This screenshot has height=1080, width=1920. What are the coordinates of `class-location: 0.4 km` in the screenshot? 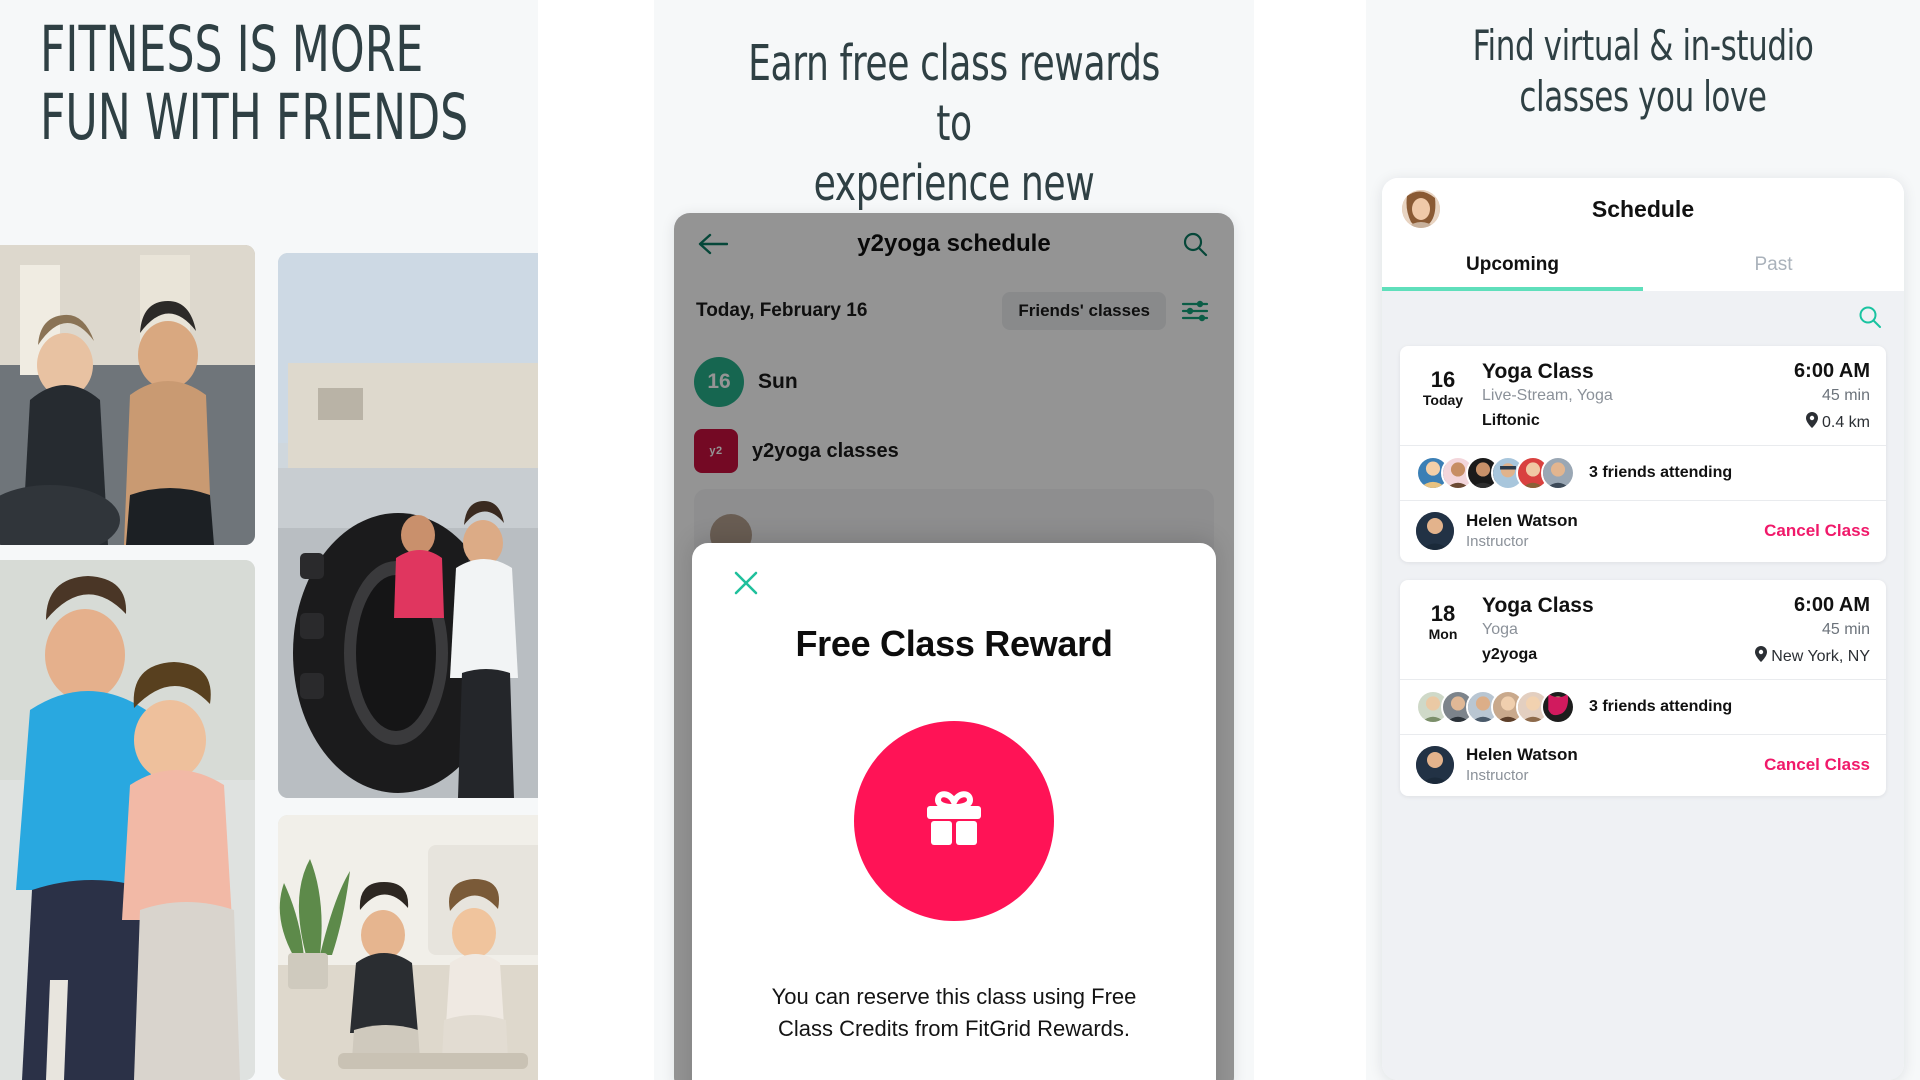 It's located at (1832, 422).